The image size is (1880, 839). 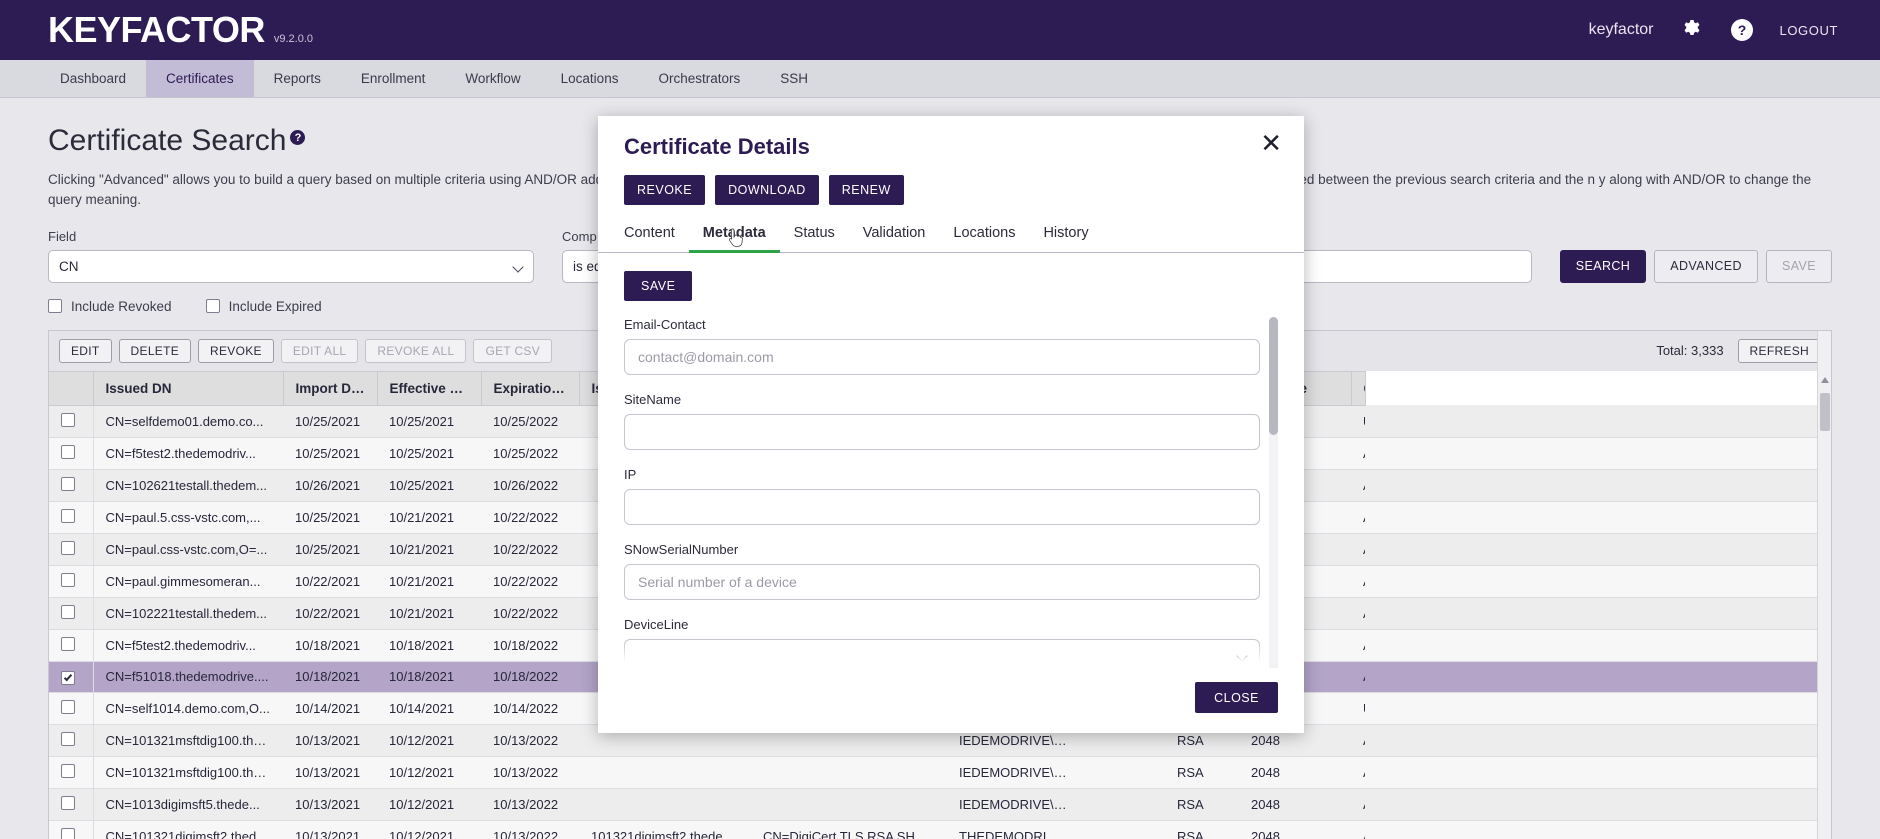 What do you see at coordinates (1825, 411) in the screenshot?
I see `scroll-thumb` at bounding box center [1825, 411].